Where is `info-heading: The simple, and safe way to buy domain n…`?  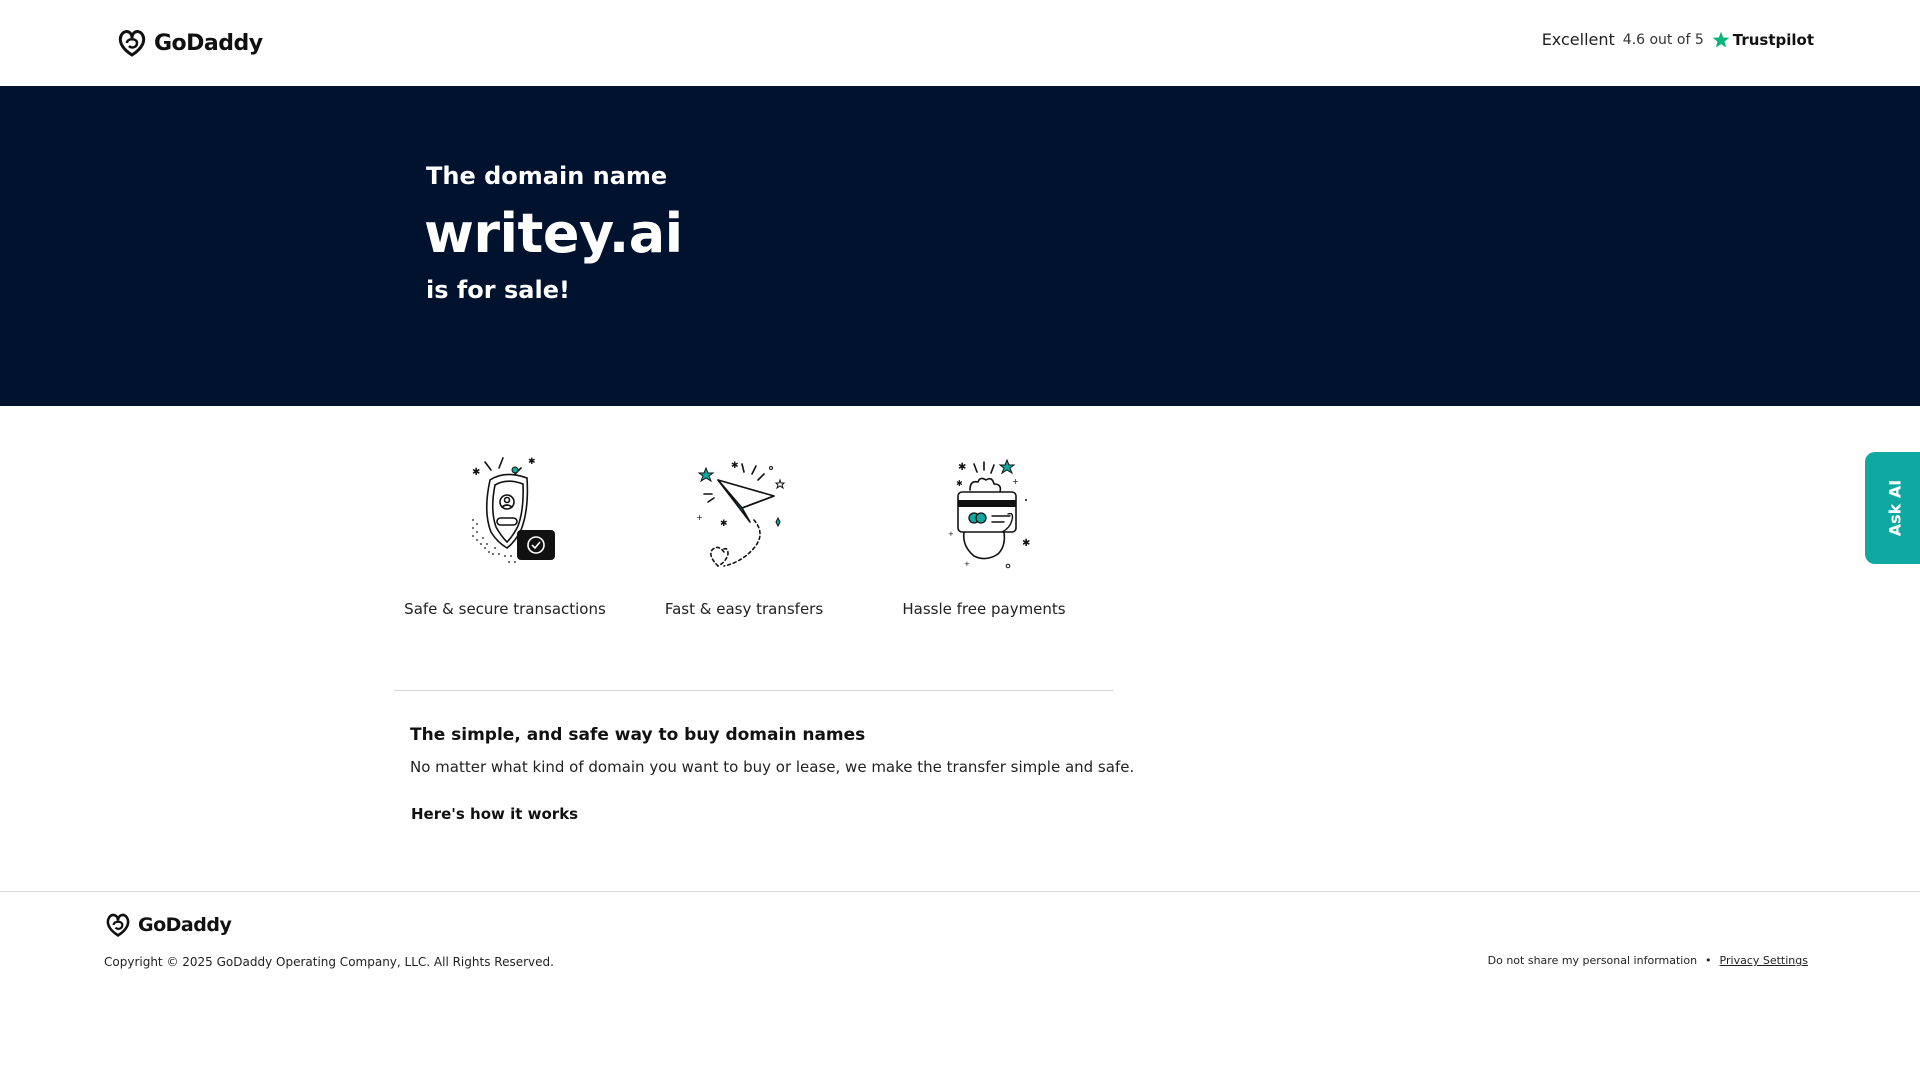
info-heading: The simple, and safe way to buy domain n… is located at coordinates (638, 735).